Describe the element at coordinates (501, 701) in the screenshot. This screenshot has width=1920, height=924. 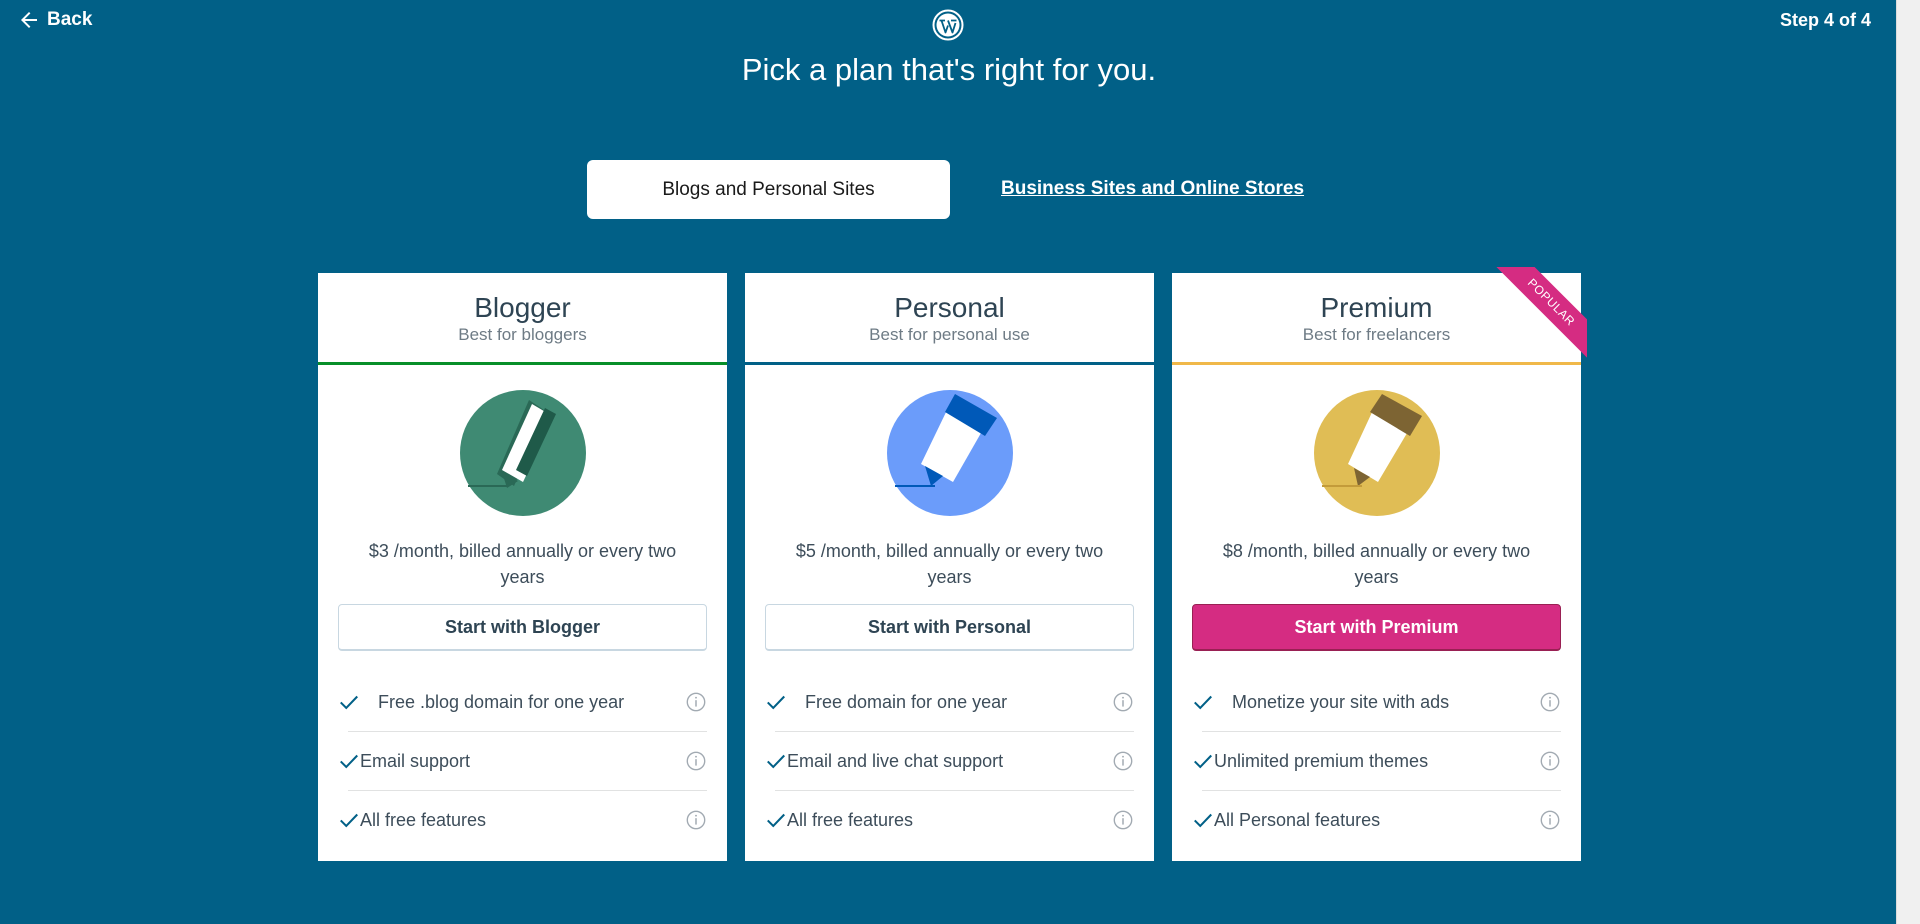
I see `feature-label: Free .blog domain for one year` at that location.